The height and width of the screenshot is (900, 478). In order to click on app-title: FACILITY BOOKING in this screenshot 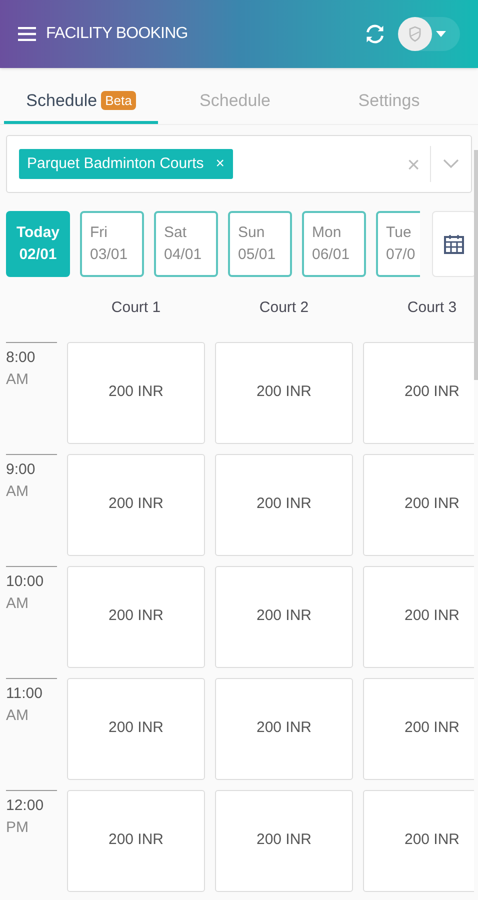, I will do `click(117, 34)`.